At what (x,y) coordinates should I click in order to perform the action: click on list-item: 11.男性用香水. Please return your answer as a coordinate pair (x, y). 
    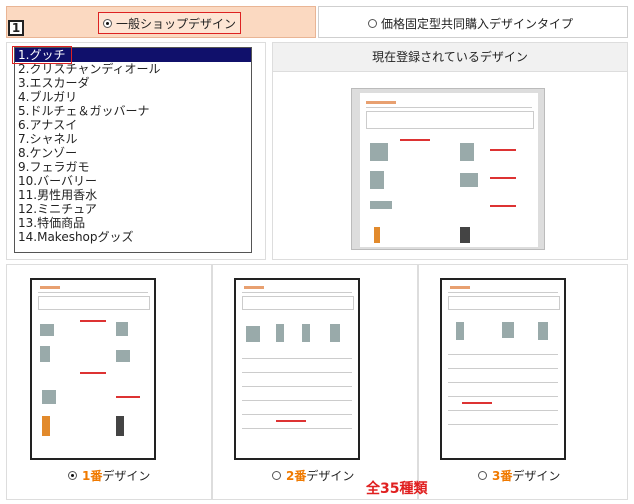
    Looking at the image, I should click on (133, 195).